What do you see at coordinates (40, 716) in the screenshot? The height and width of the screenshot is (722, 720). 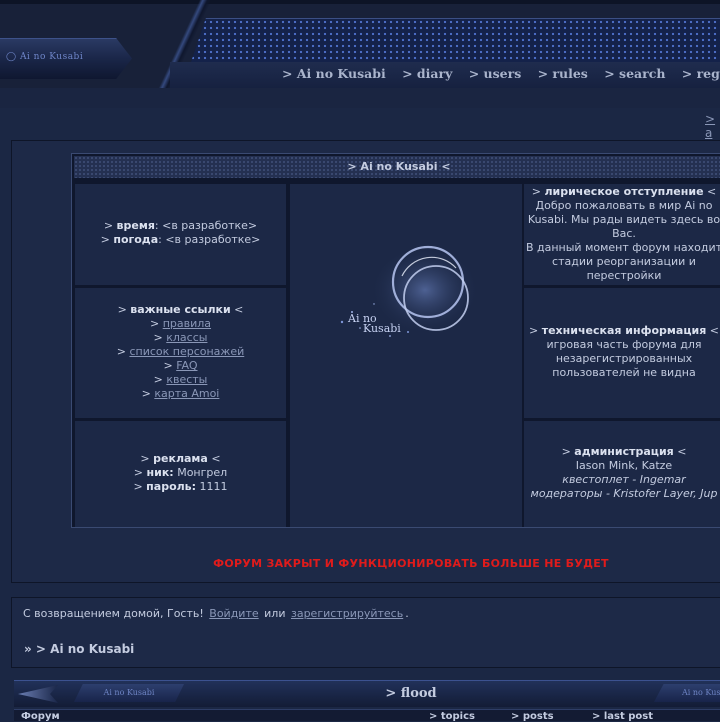 I see `col-forum: Форум` at bounding box center [40, 716].